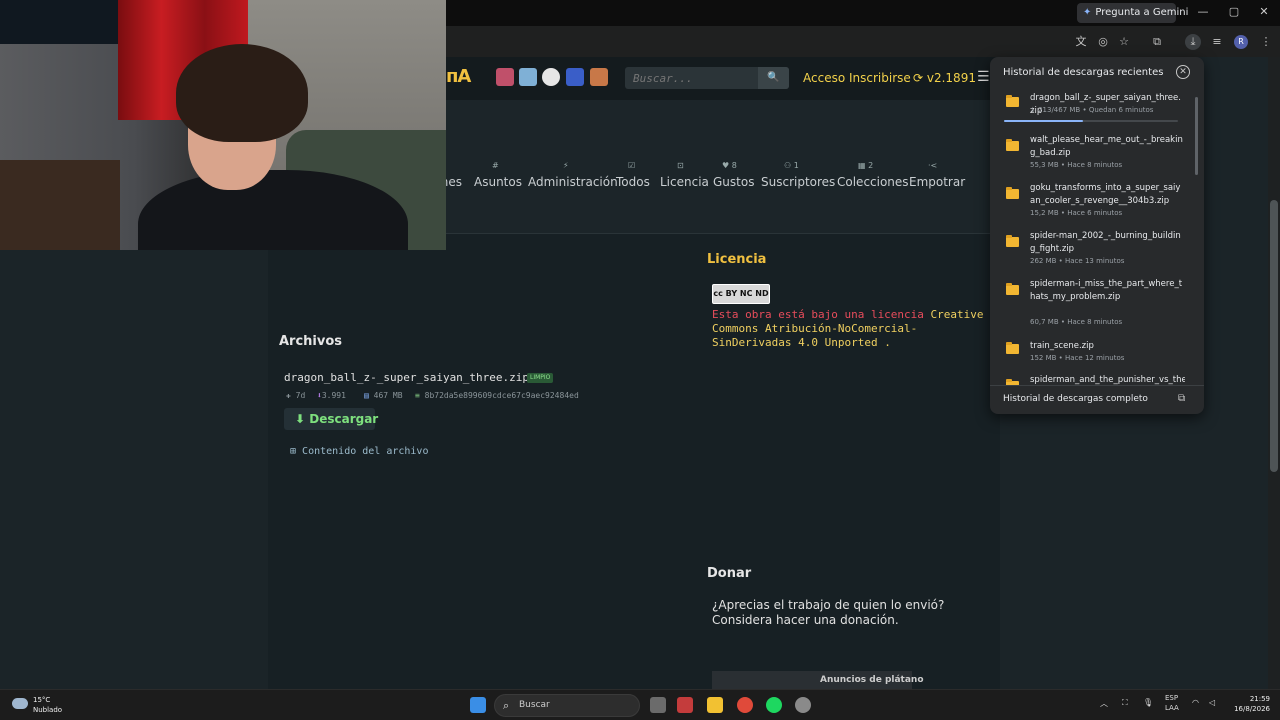  What do you see at coordinates (311, 341) in the screenshot?
I see `files-title: Archivos` at bounding box center [311, 341].